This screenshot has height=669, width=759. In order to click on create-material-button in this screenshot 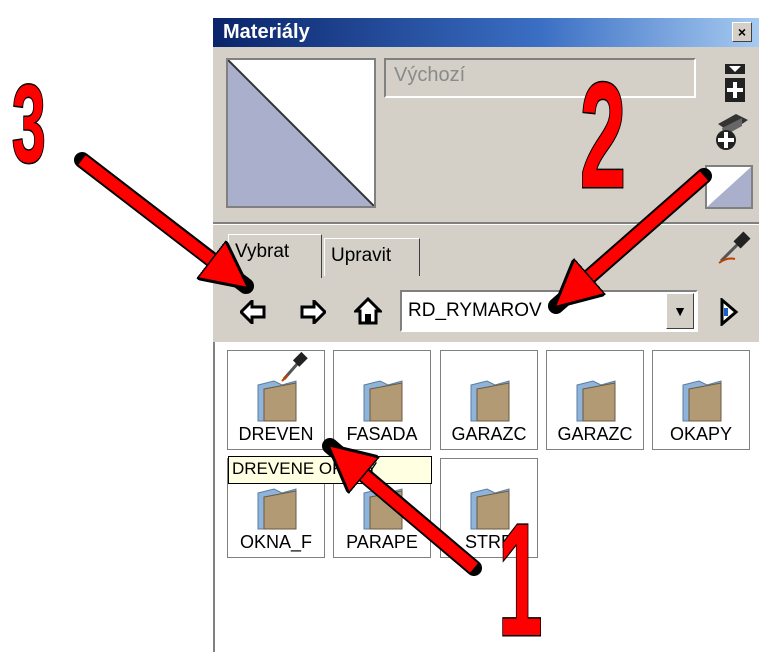, I will do `click(735, 84)`.